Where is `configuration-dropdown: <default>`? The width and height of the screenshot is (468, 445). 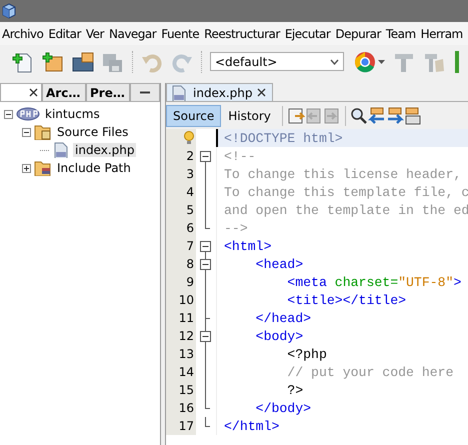
configuration-dropdown: <default> is located at coordinates (277, 61).